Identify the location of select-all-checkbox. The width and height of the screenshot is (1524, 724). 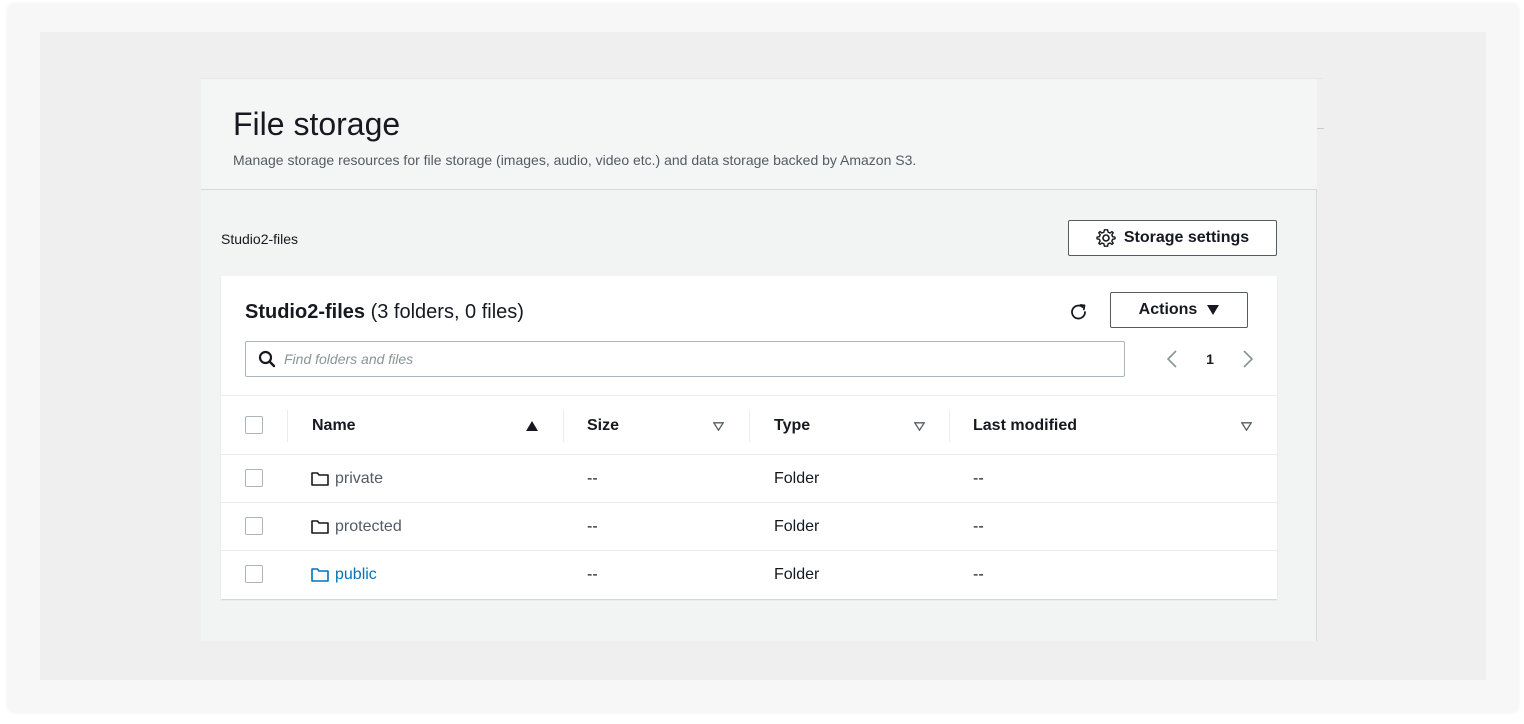
(254, 425).